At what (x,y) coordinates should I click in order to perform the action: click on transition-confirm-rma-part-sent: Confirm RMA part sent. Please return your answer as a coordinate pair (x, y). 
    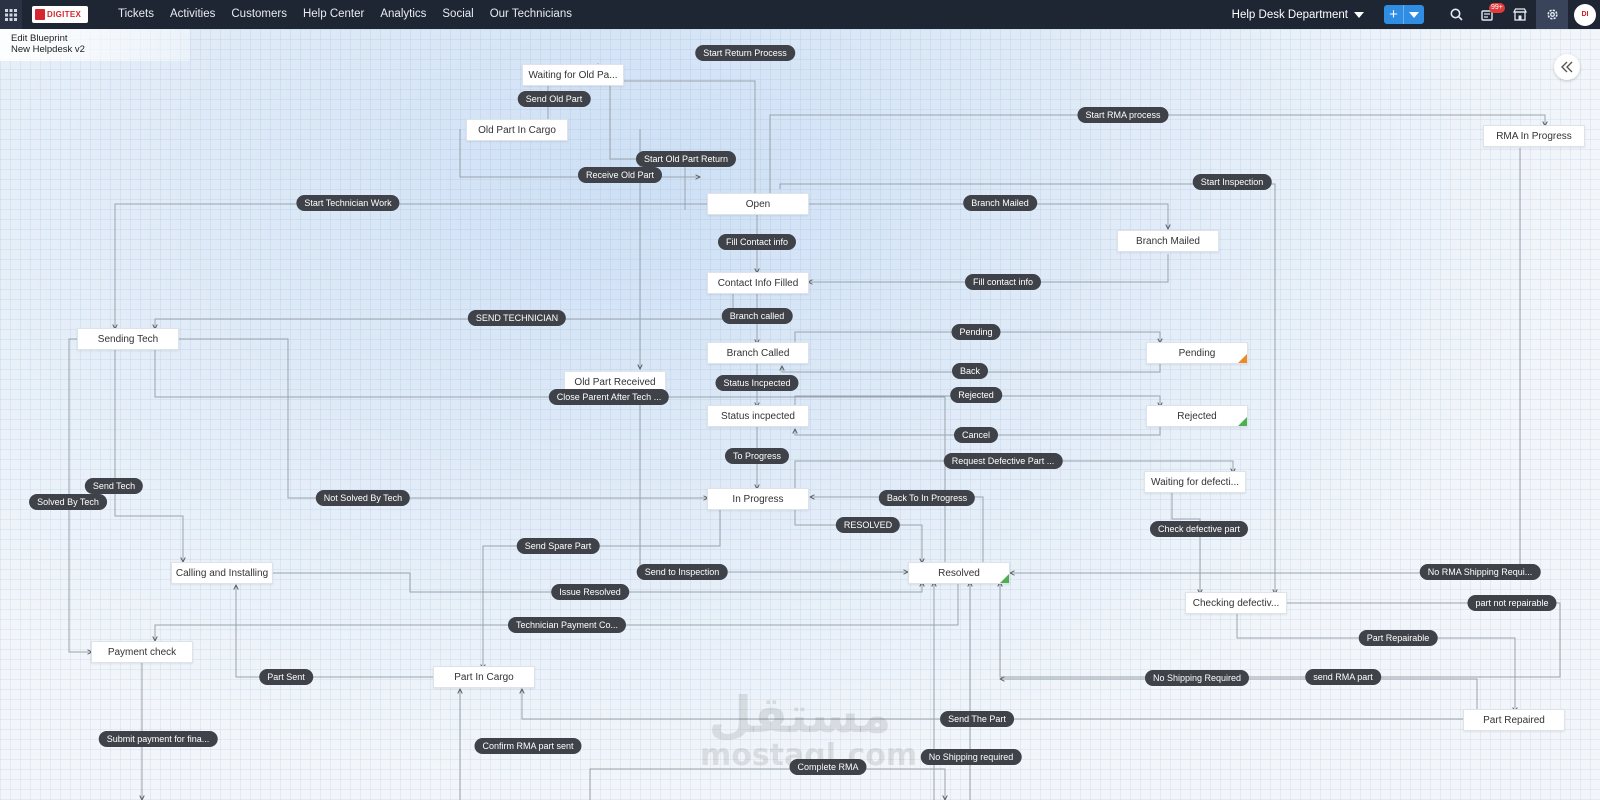
    Looking at the image, I should click on (528, 746).